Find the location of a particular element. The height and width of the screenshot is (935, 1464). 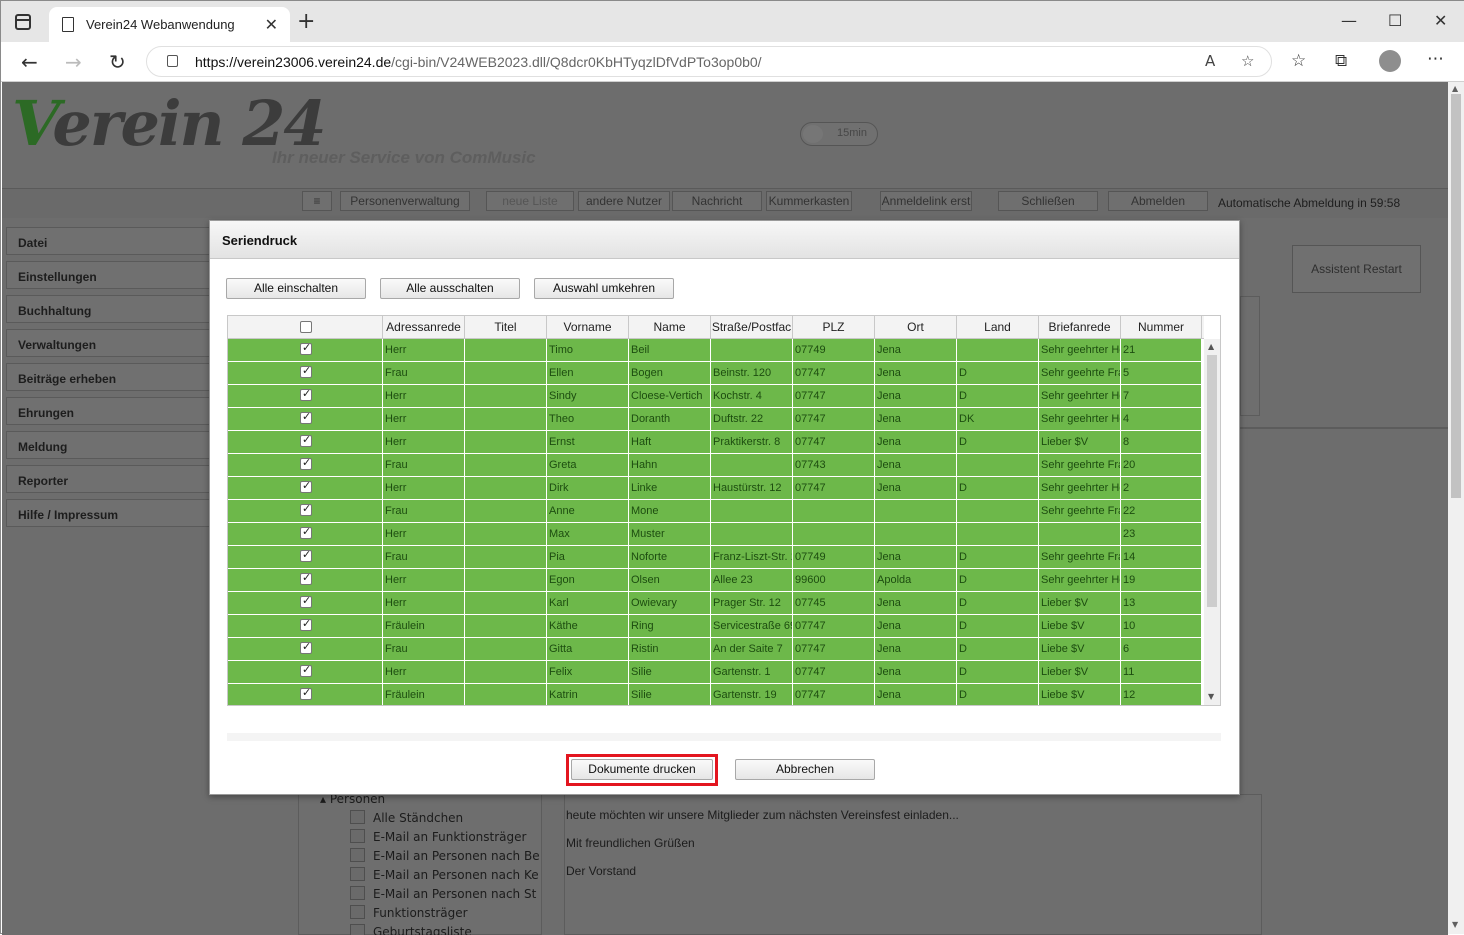

tree-item: Alle Ständchen is located at coordinates (418, 818).